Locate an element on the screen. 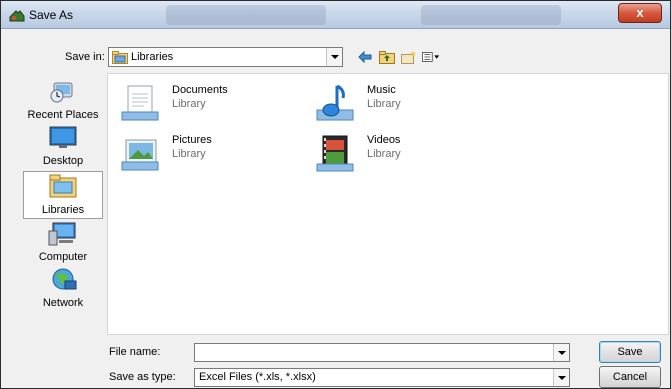 The height and width of the screenshot is (389, 671). place-computer: Computer is located at coordinates (63, 243).